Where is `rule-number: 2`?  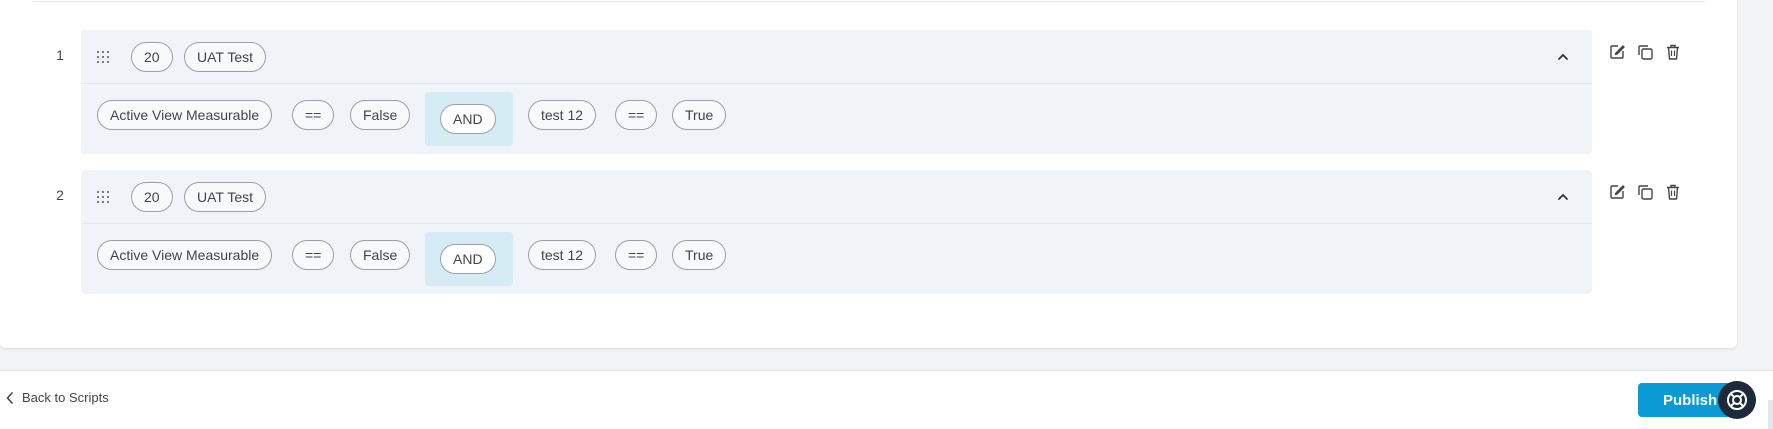
rule-number: 2 is located at coordinates (60, 195).